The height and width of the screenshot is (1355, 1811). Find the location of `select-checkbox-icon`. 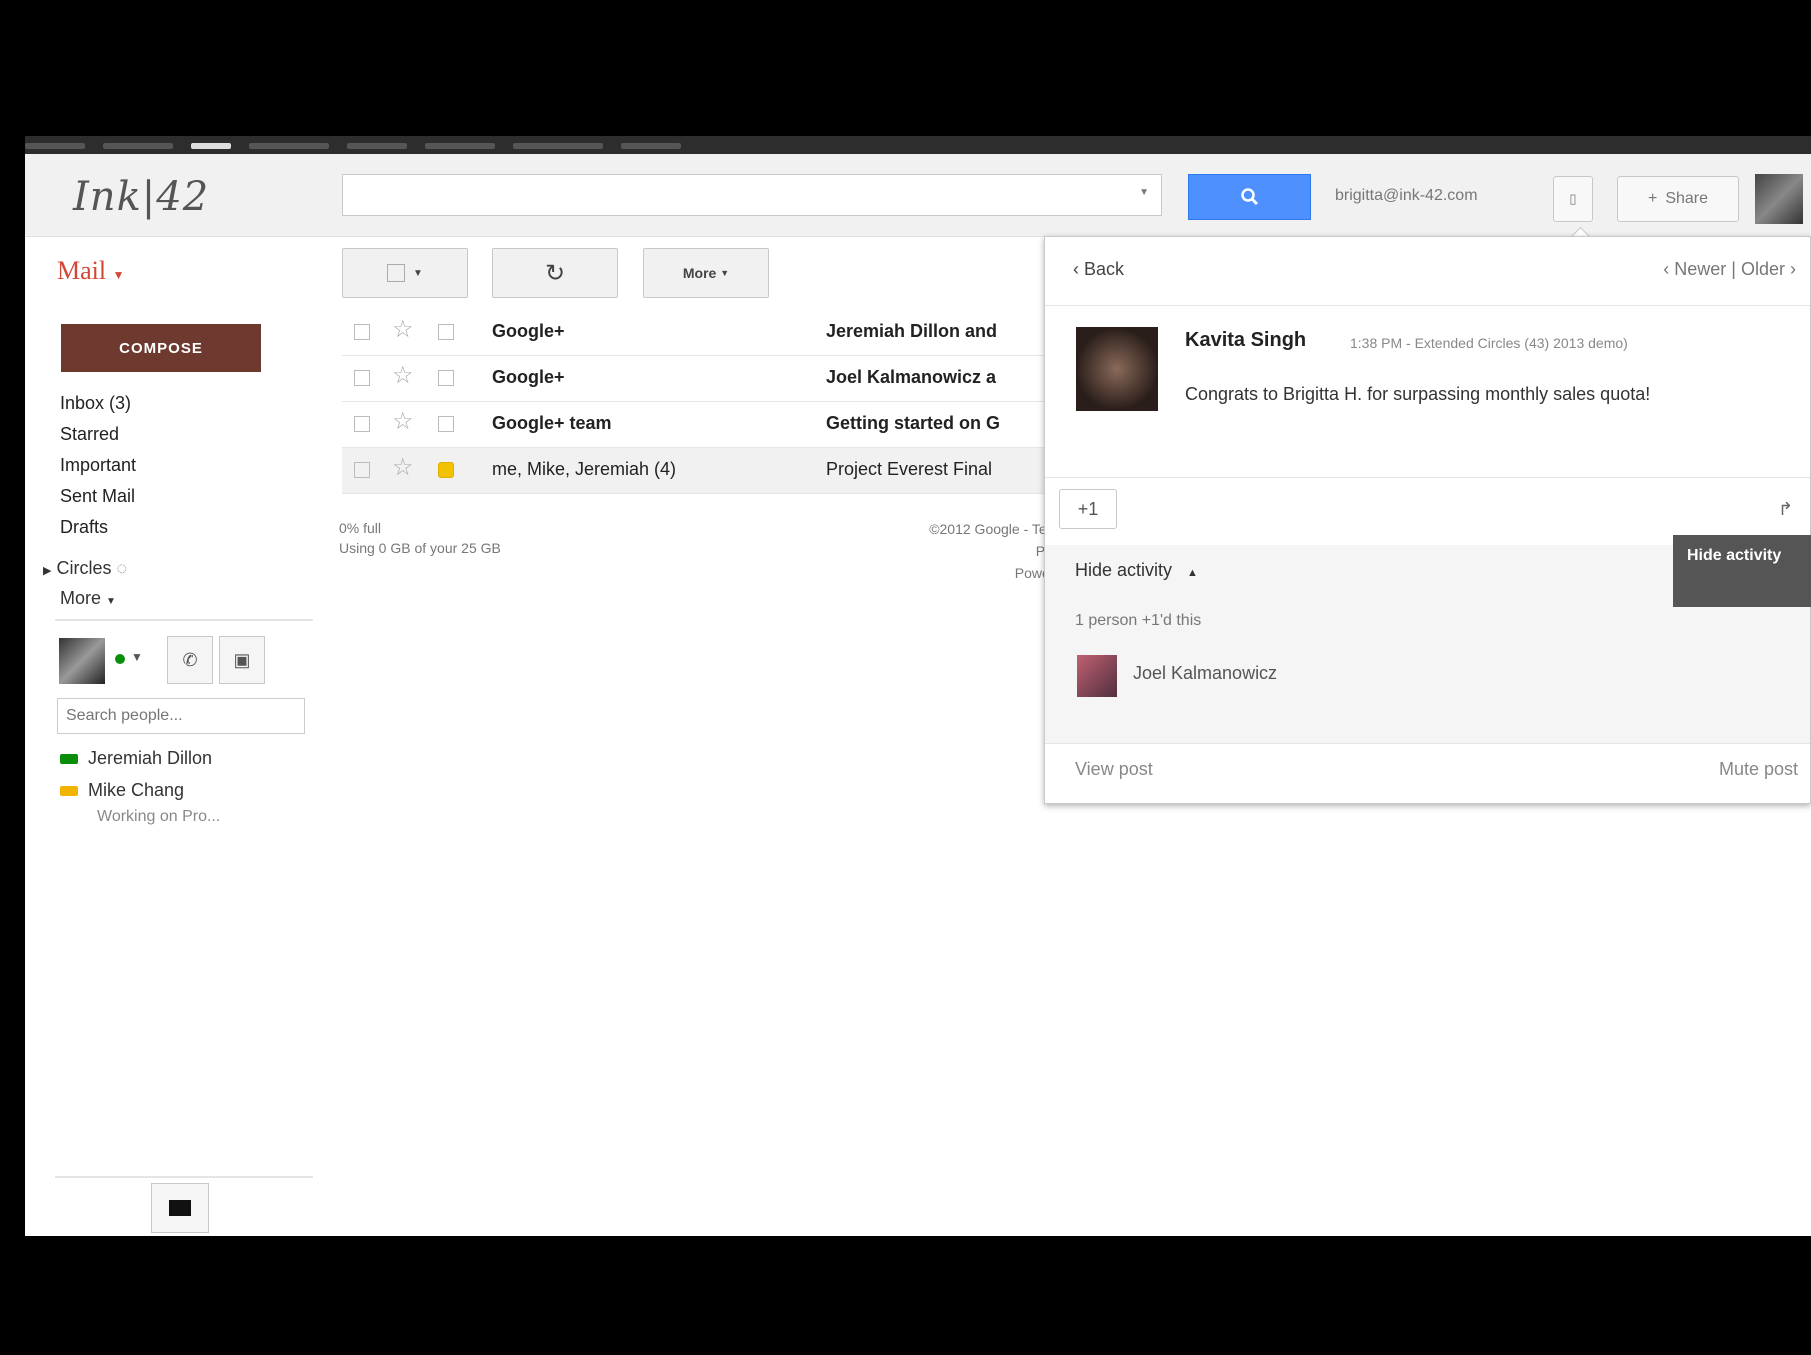

select-checkbox-icon is located at coordinates (396, 273).